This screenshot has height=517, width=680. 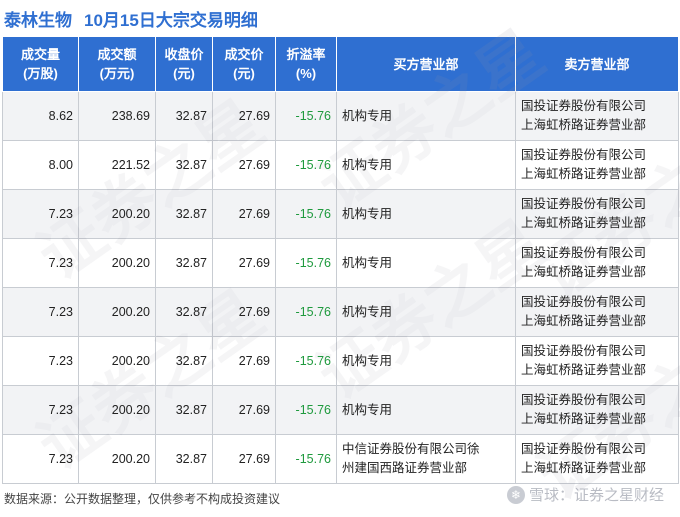 What do you see at coordinates (411, 449) in the screenshot?
I see `buyer-line-1: 中信证券股份有限公司徐` at bounding box center [411, 449].